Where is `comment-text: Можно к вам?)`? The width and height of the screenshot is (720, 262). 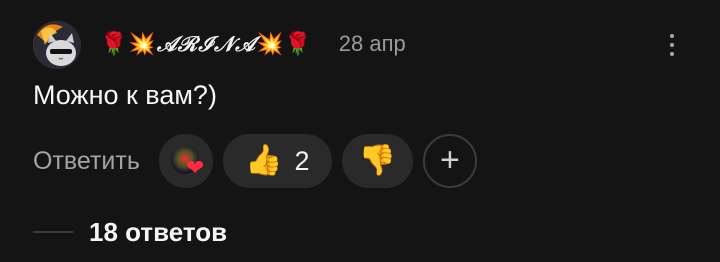
comment-text: Можно к вам?) is located at coordinates (125, 95).